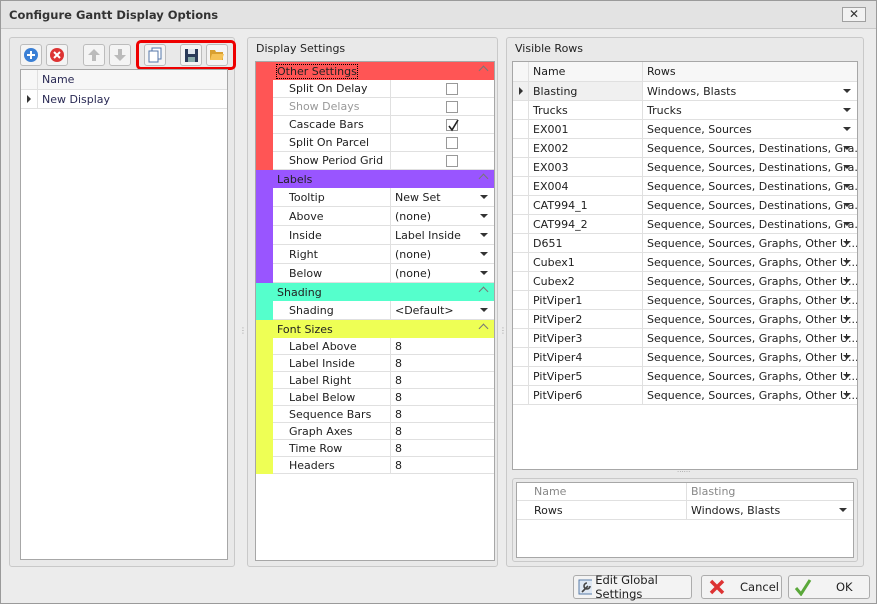  I want to click on row-name: PitViper4, so click(586, 357).